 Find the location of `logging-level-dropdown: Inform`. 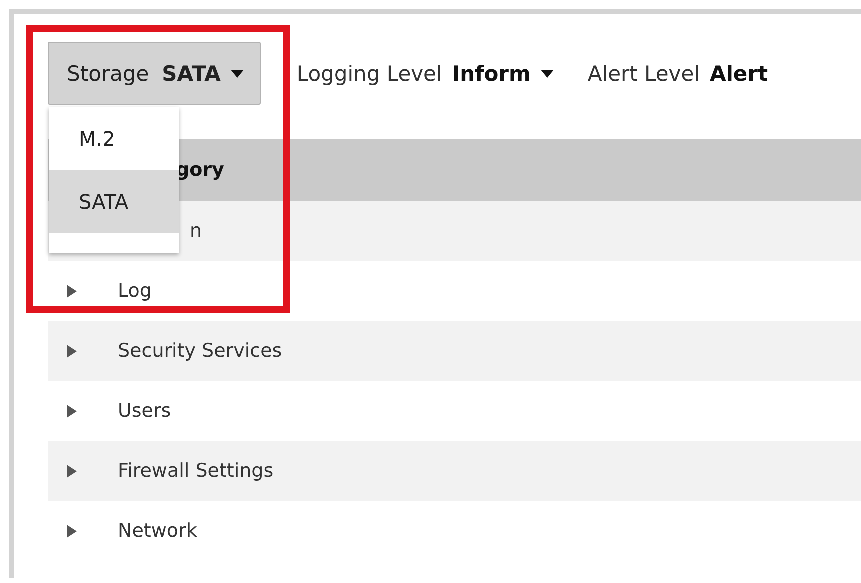

logging-level-dropdown: Inform is located at coordinates (491, 74).